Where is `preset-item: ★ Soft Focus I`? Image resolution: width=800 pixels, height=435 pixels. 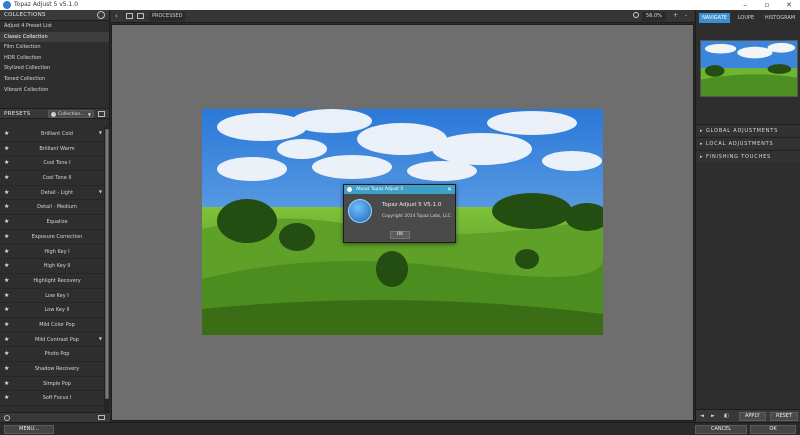 preset-item: ★ Soft Focus I is located at coordinates (52, 399).